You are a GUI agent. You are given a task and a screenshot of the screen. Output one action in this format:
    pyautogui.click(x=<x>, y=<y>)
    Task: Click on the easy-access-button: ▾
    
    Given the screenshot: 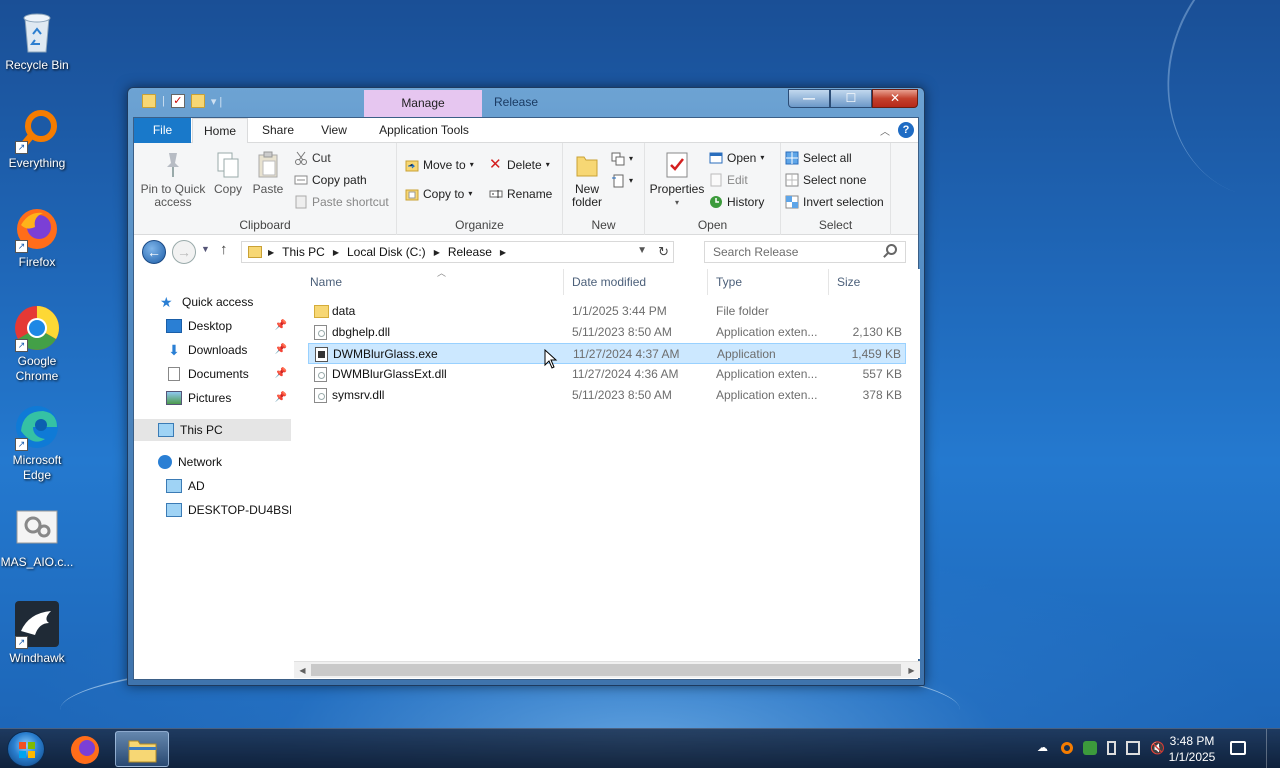 What is the action you would take?
    pyautogui.click(x=622, y=181)
    